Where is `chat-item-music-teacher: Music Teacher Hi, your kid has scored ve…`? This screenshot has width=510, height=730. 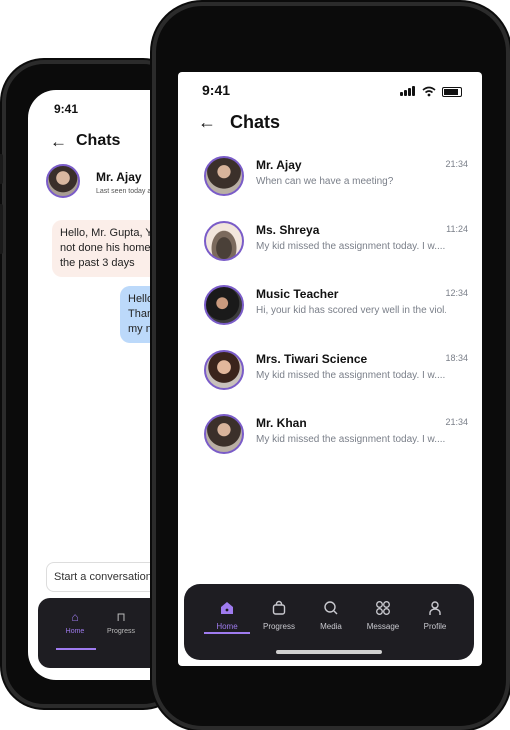 chat-item-music-teacher: Music Teacher Hi, your kid has scored ve… is located at coordinates (330, 313).